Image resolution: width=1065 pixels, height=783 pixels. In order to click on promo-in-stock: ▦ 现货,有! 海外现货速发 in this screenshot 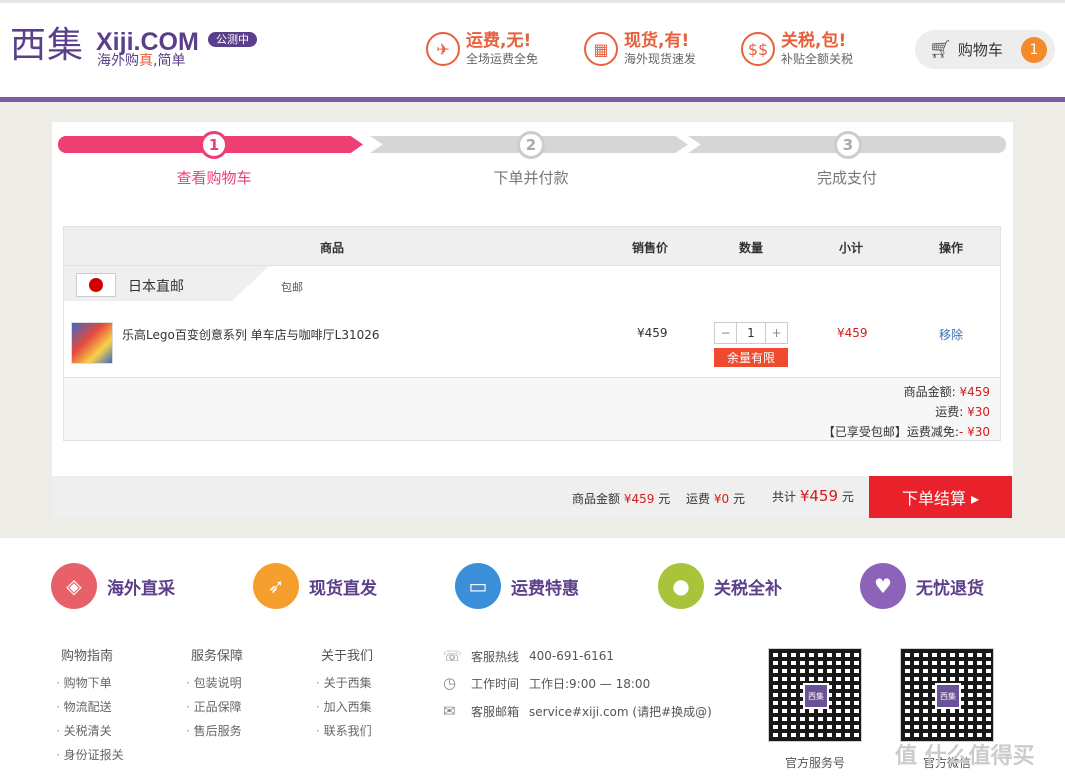, I will do `click(640, 49)`.